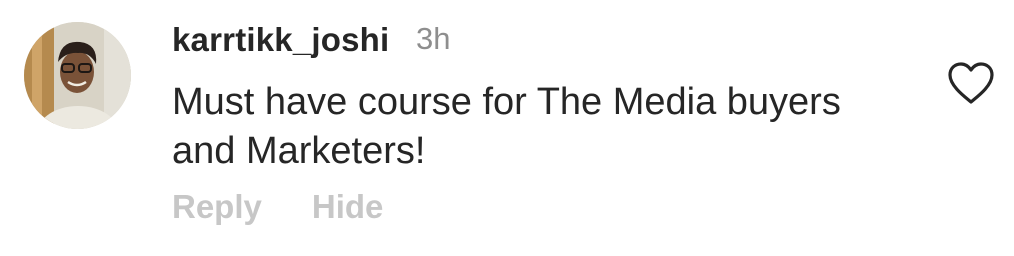 This screenshot has width=1014, height=256. I want to click on heart-outline-icon, so click(971, 83).